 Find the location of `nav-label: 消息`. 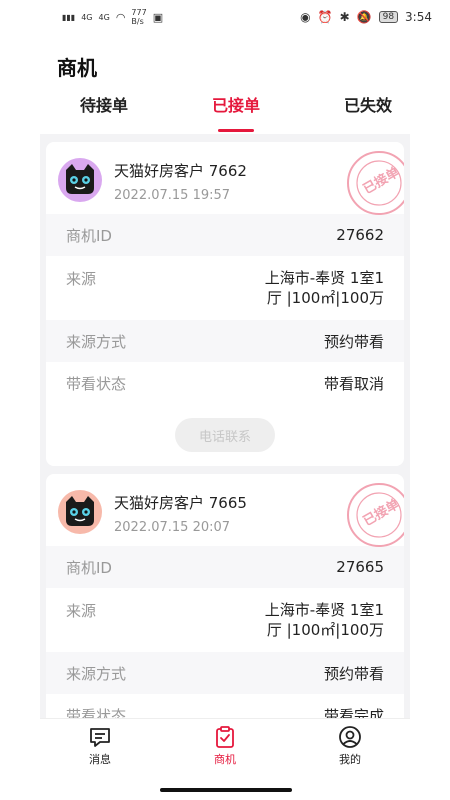

nav-label: 消息 is located at coordinates (100, 759).